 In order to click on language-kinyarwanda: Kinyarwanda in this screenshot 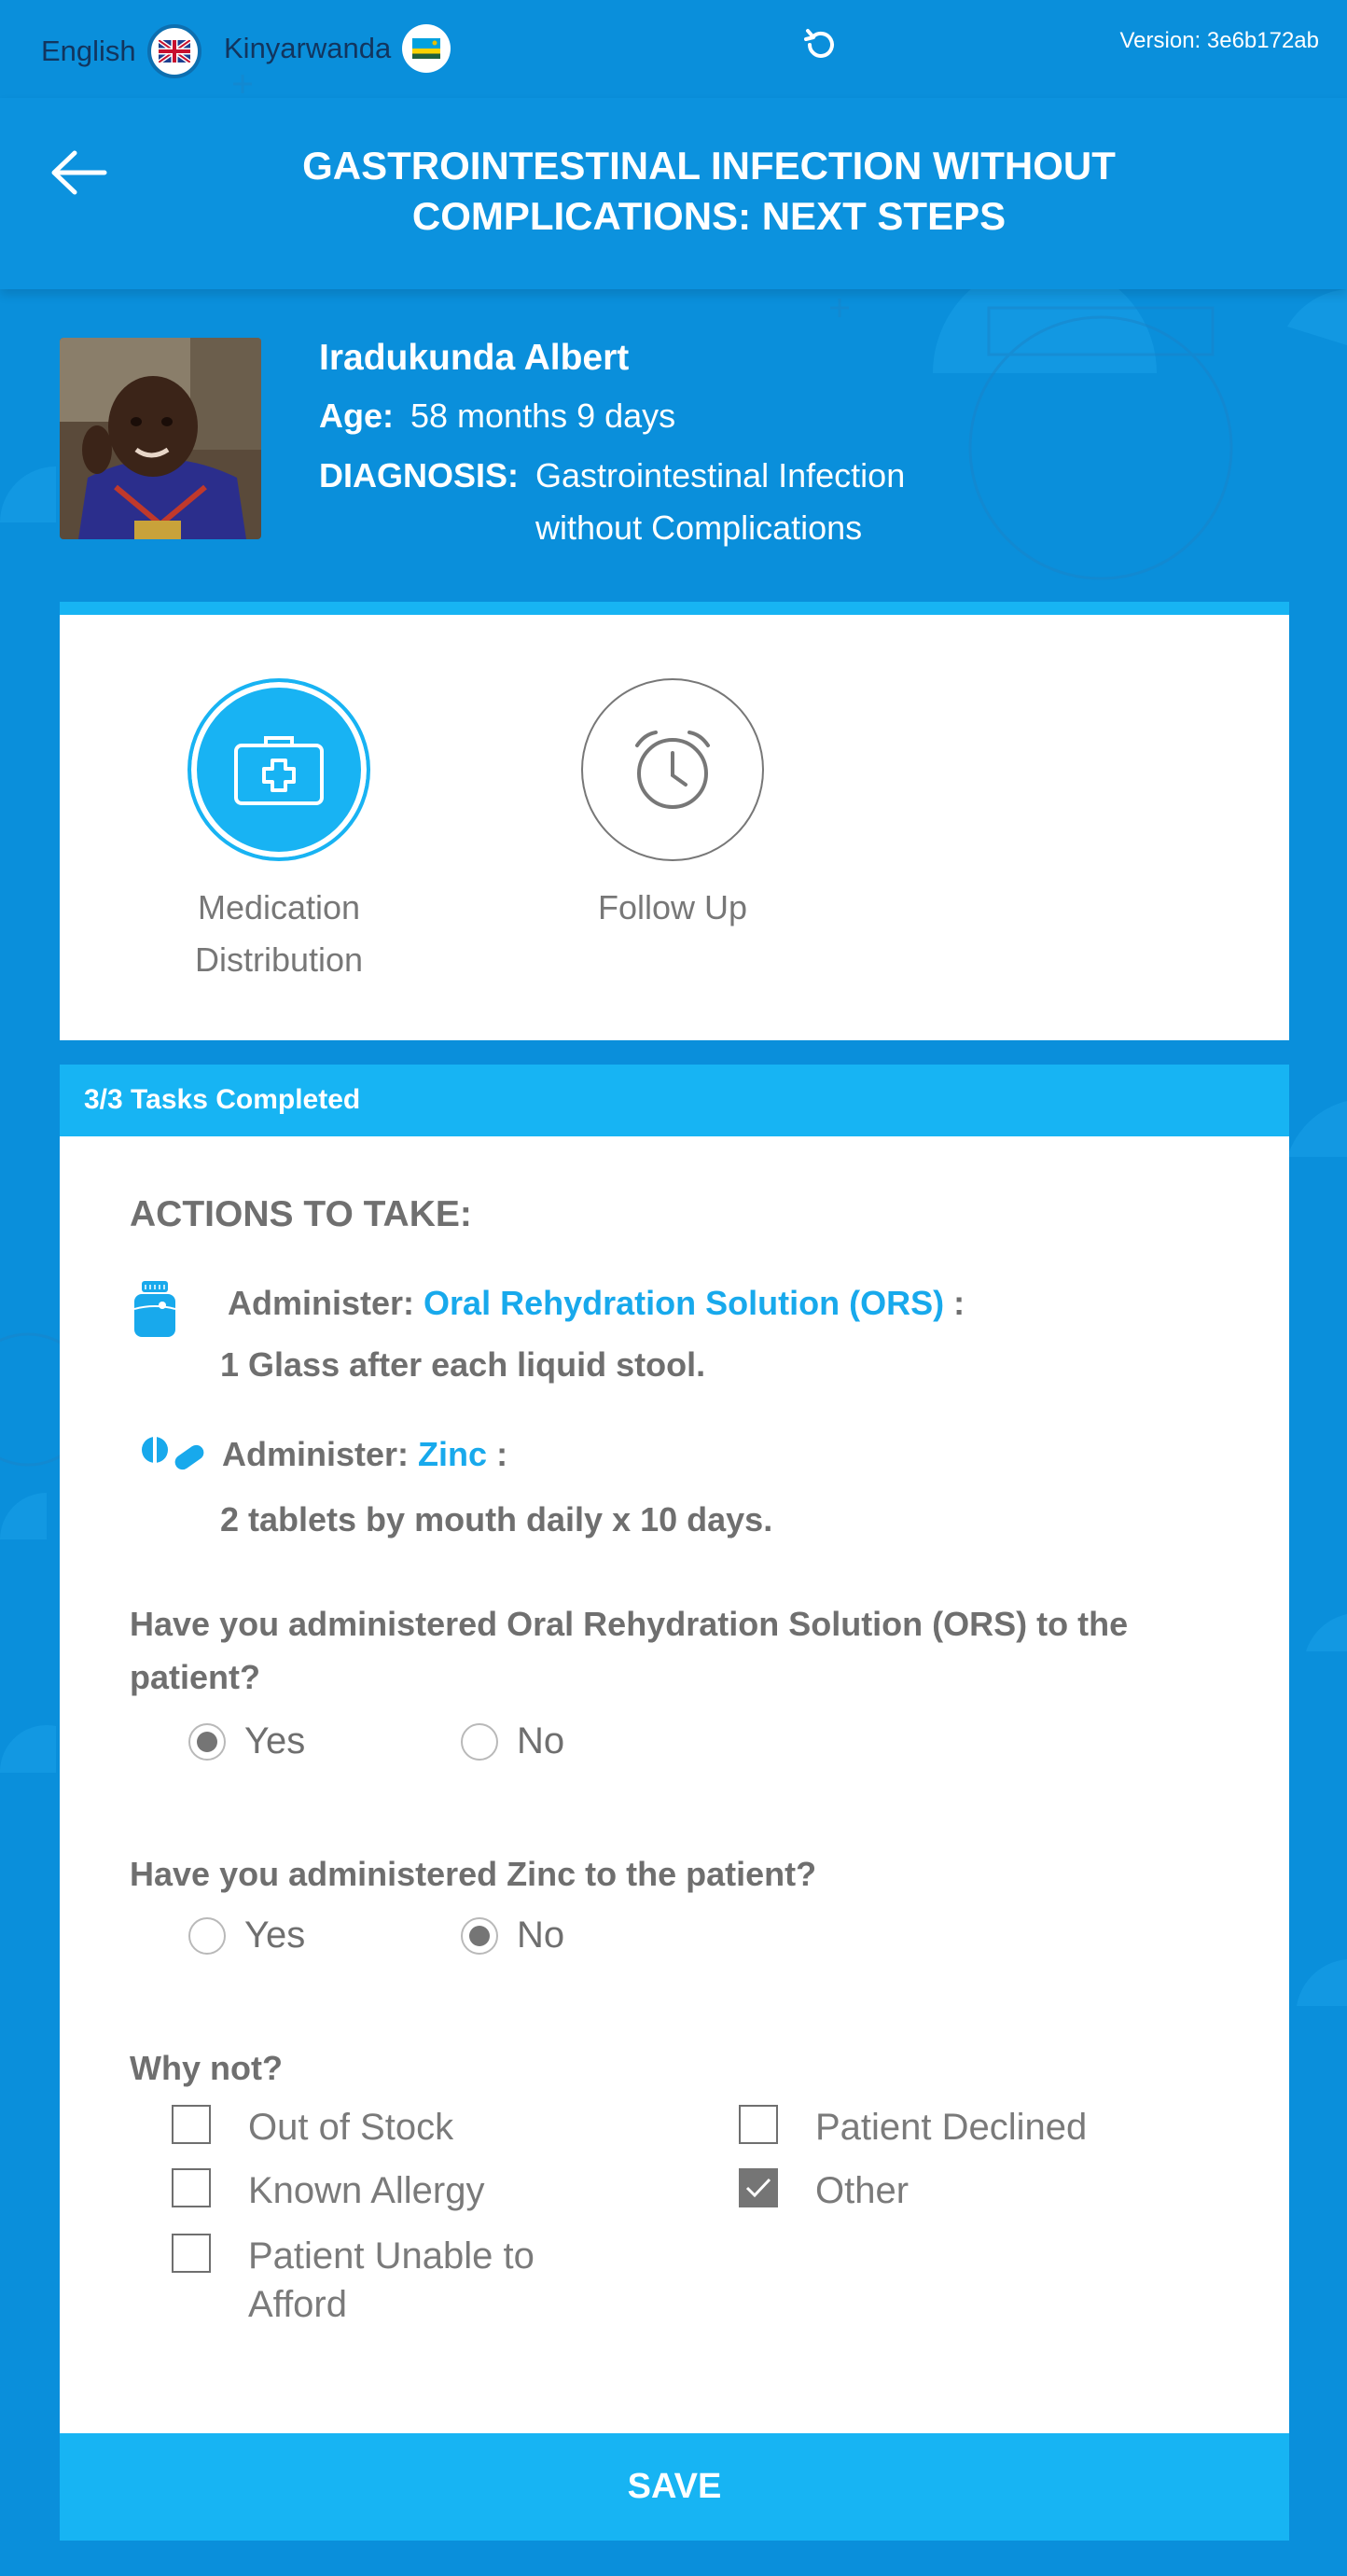, I will do `click(337, 48)`.